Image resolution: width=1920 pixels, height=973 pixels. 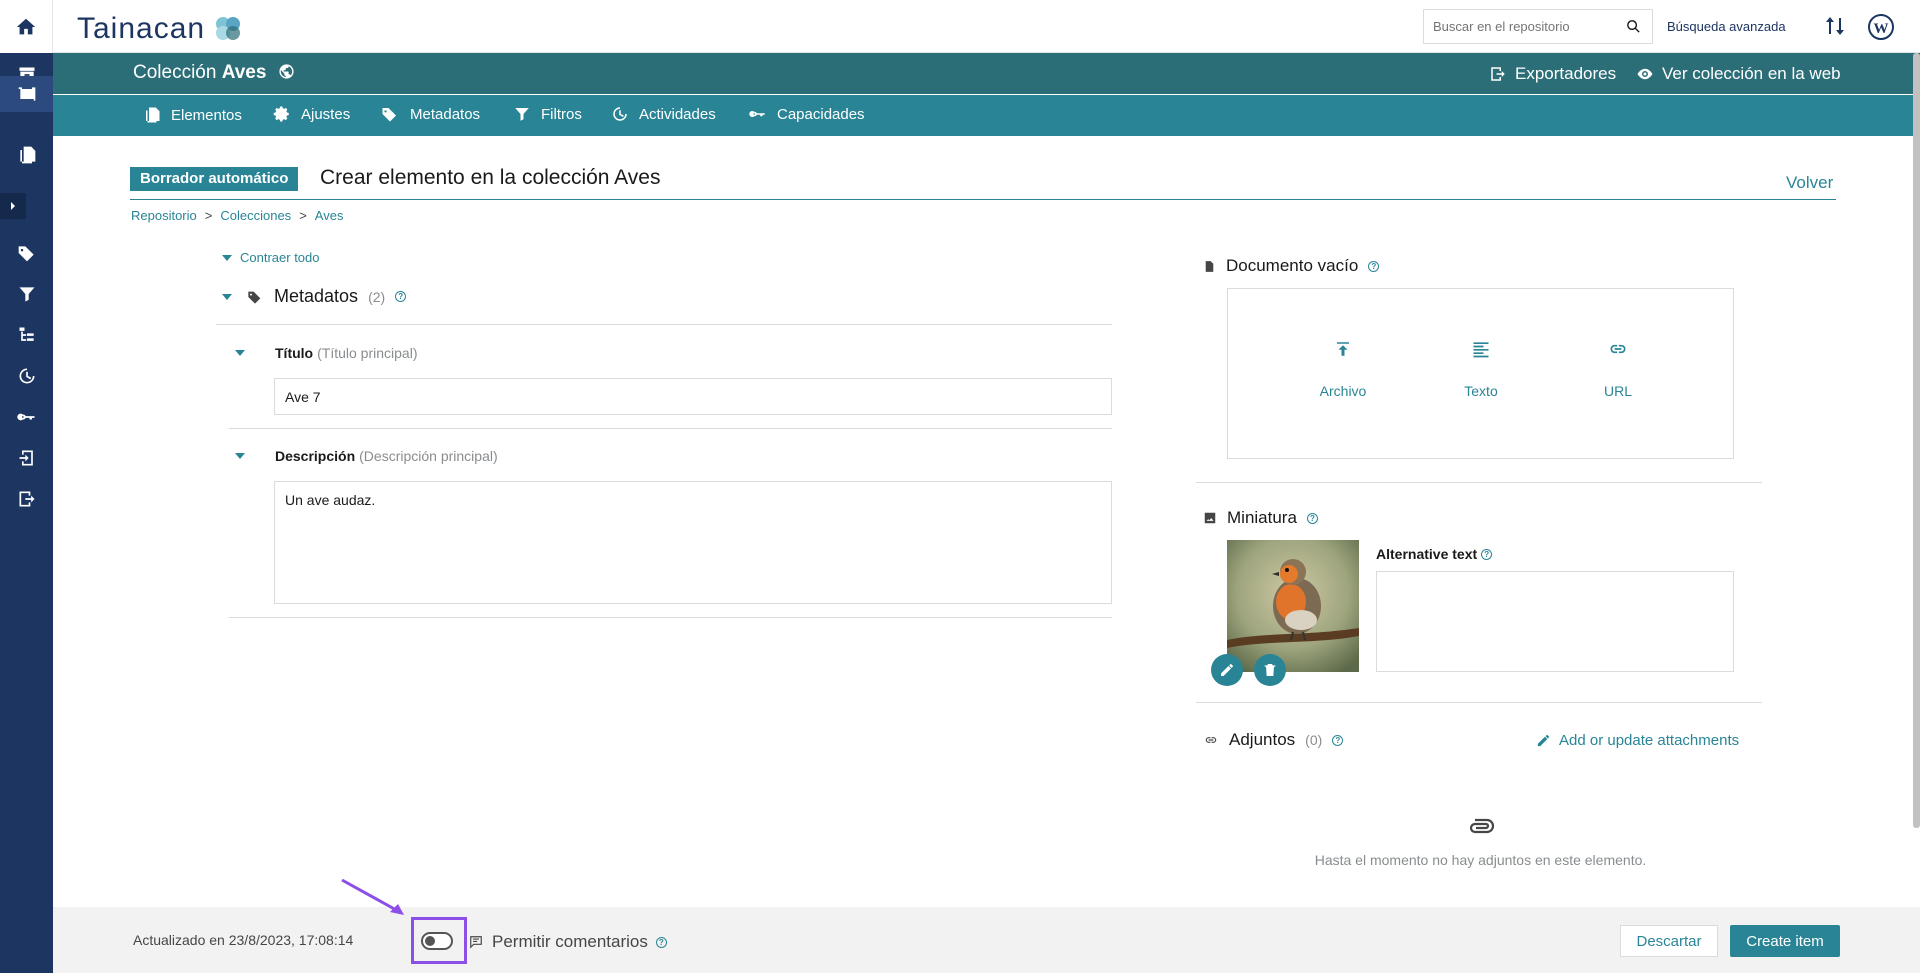 I want to click on activities-icon, so click(x=620, y=114).